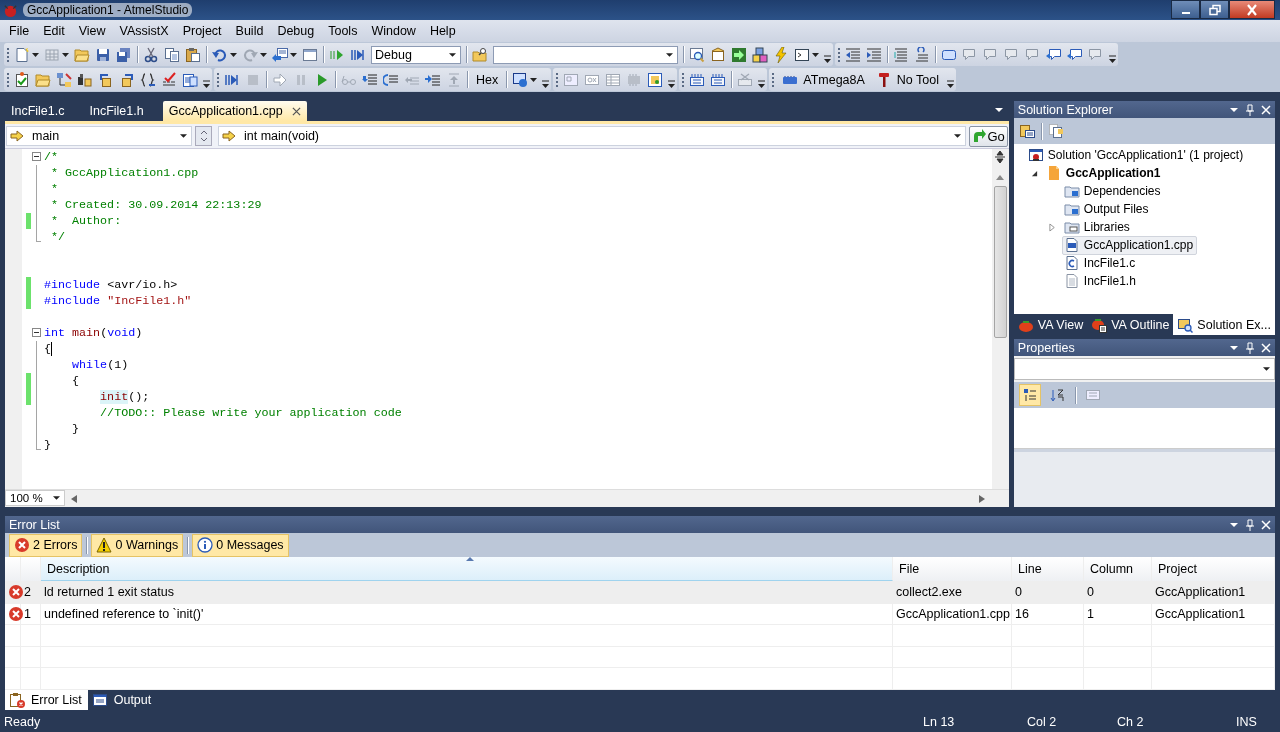 The image size is (1280, 732). Describe the element at coordinates (370, 79) in the screenshot. I see `step-into-icon` at that location.